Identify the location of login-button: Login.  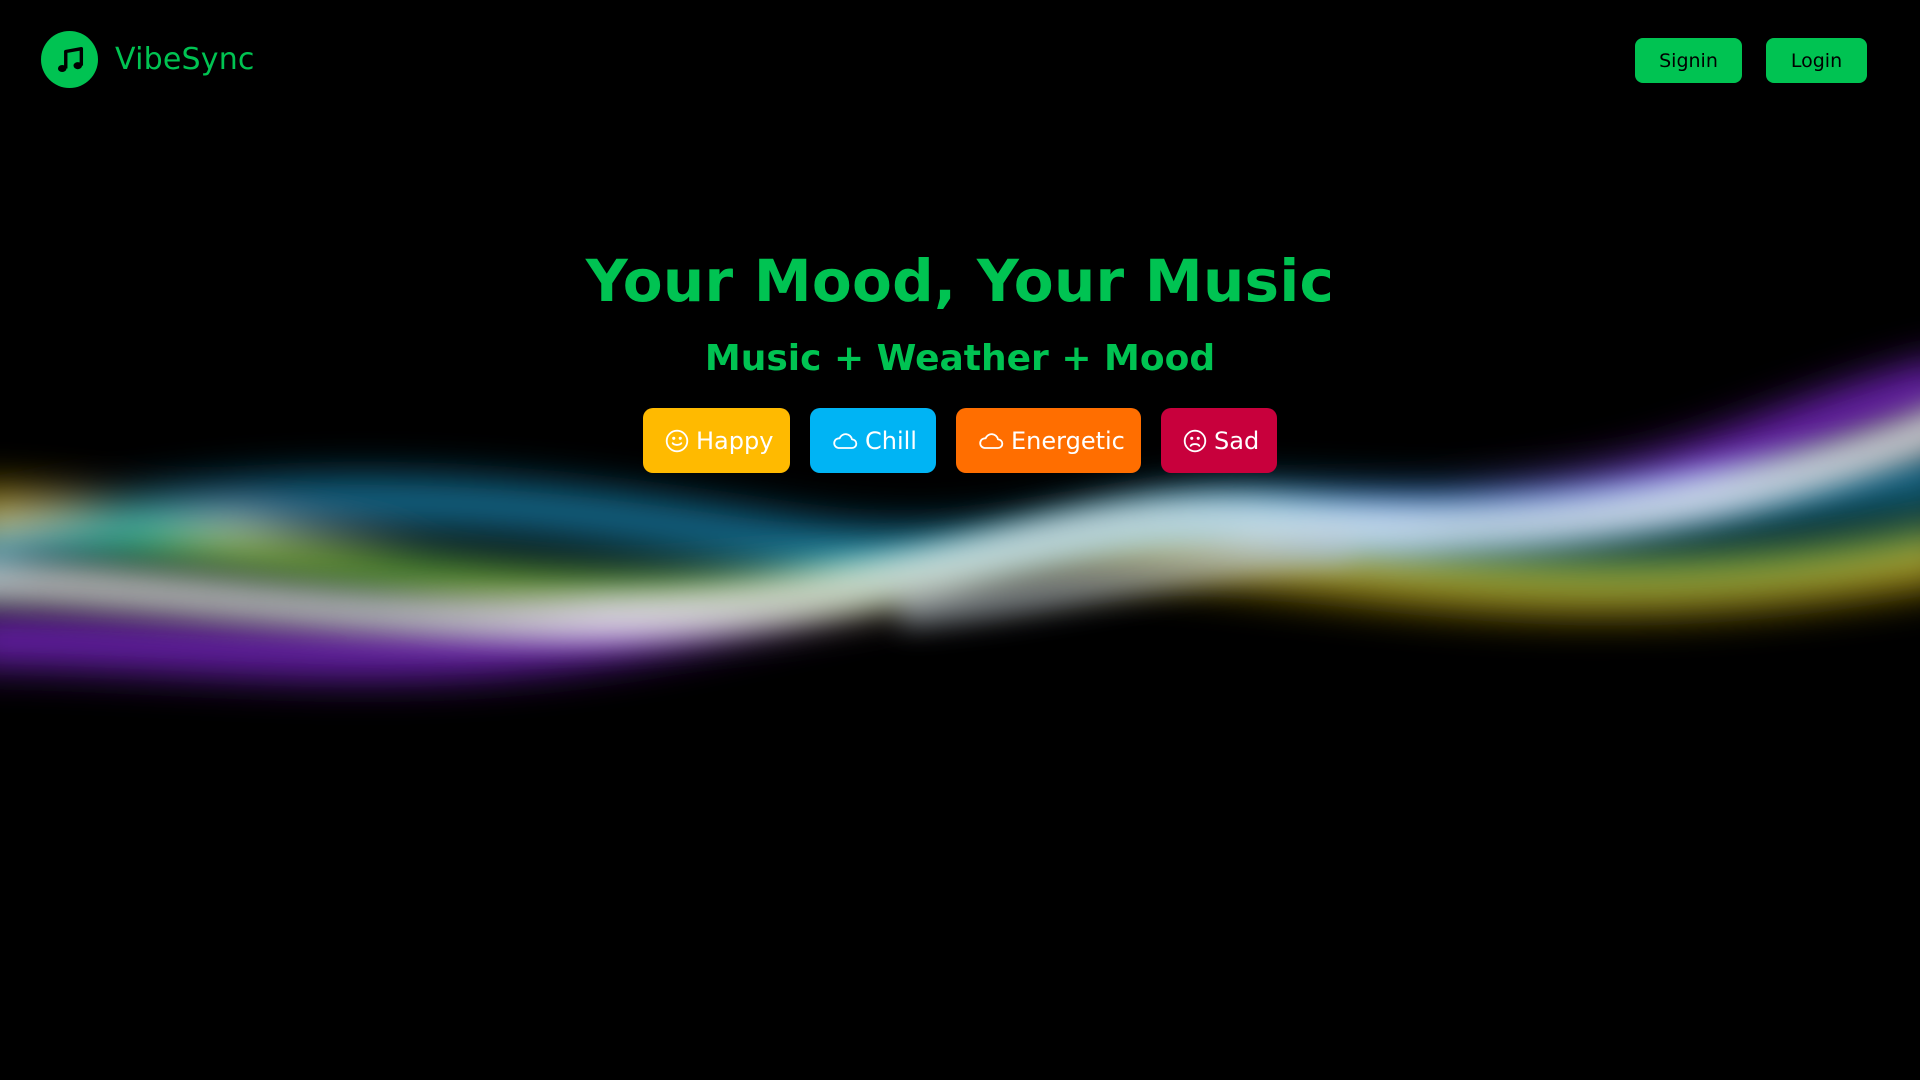
(1816, 60).